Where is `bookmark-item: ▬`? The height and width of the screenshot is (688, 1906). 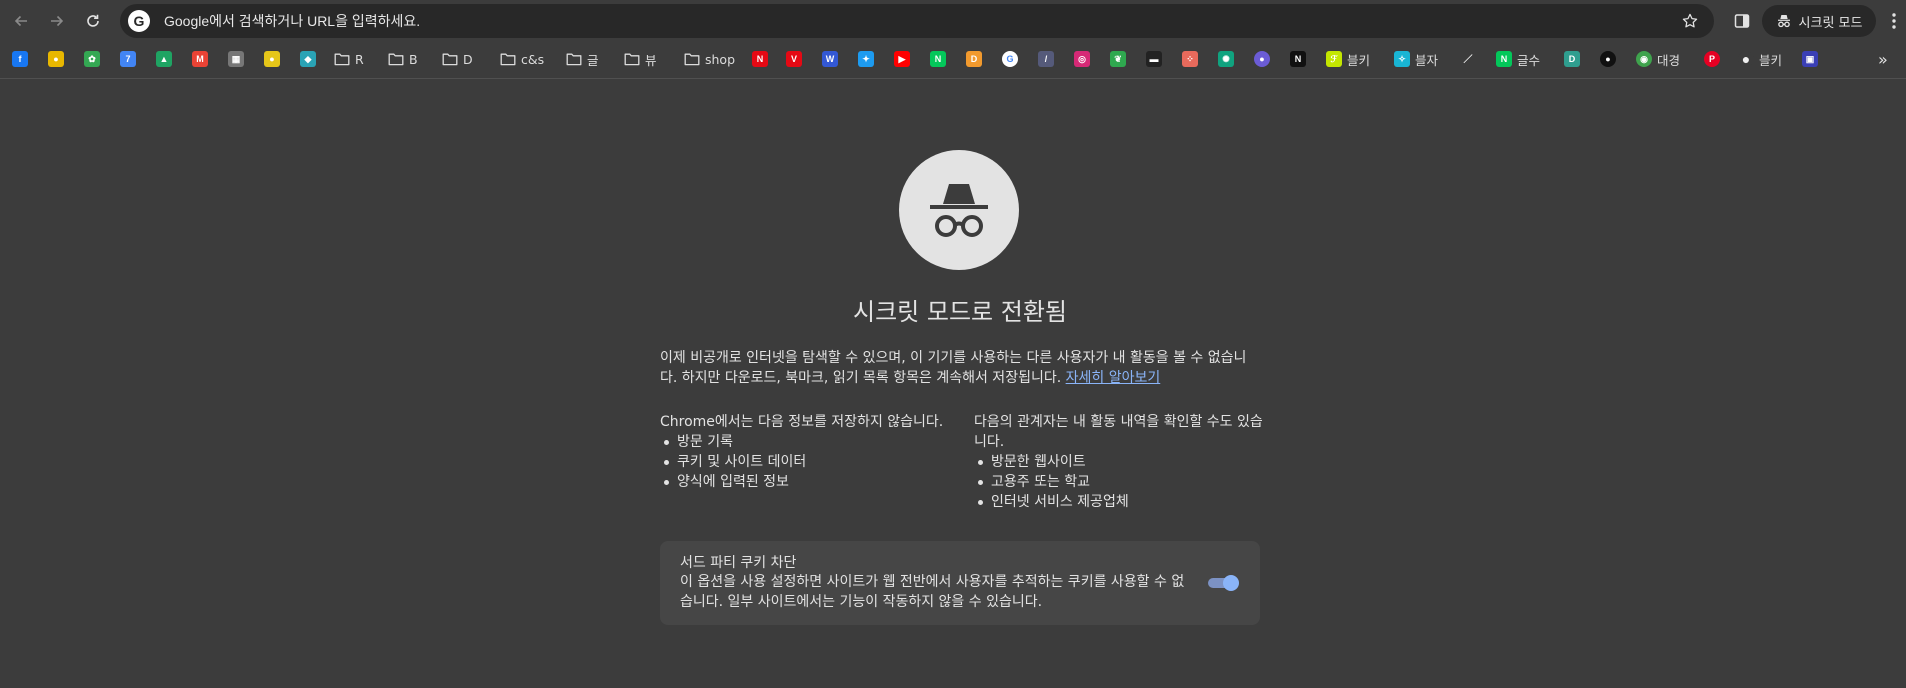 bookmark-item: ▬ is located at coordinates (1154, 59).